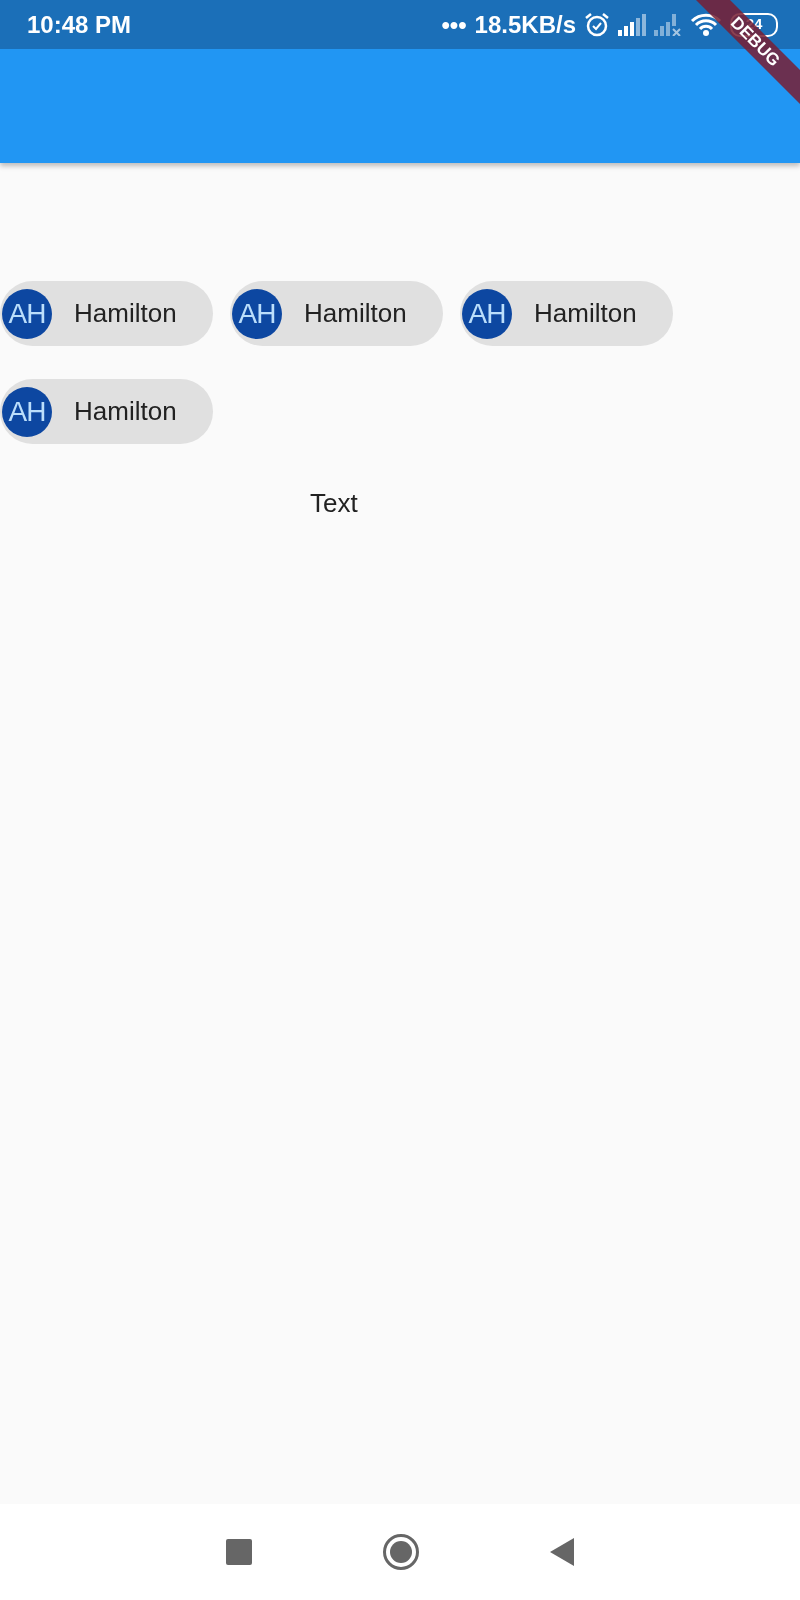  What do you see at coordinates (79, 24) in the screenshot?
I see `status-time: 10:48 PM` at bounding box center [79, 24].